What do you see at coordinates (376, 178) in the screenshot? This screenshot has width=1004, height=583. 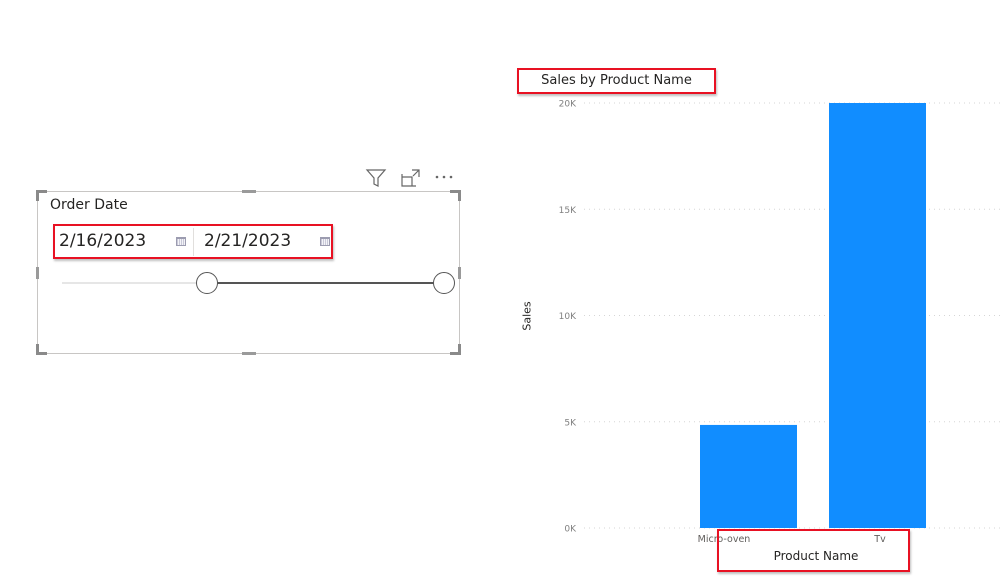 I see `filter-icon` at bounding box center [376, 178].